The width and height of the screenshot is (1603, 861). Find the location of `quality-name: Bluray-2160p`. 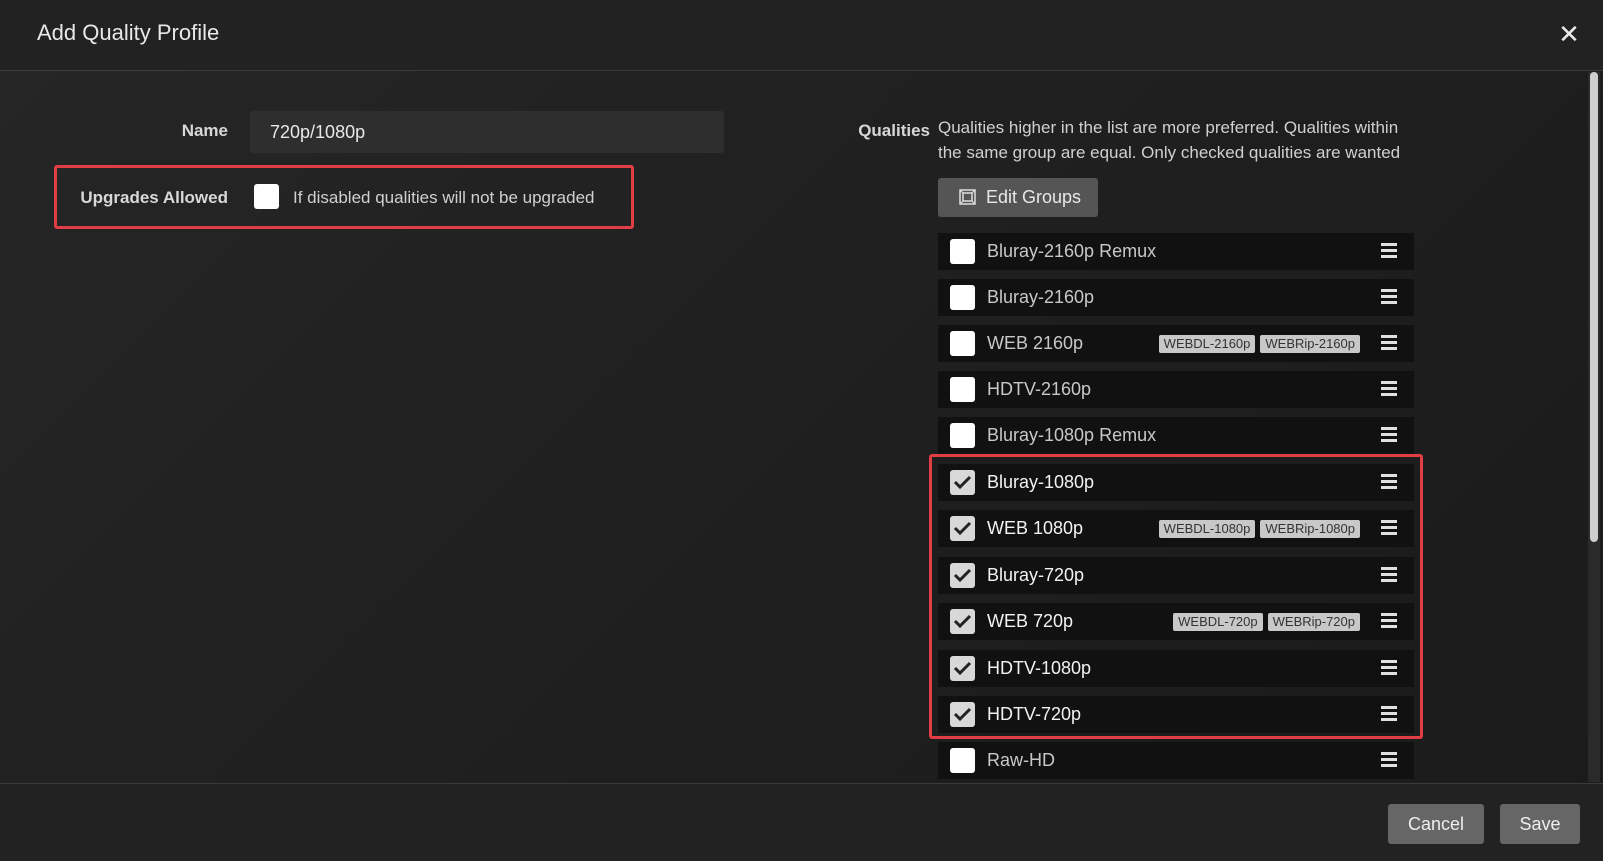

quality-name: Bluray-2160p is located at coordinates (1041, 297).